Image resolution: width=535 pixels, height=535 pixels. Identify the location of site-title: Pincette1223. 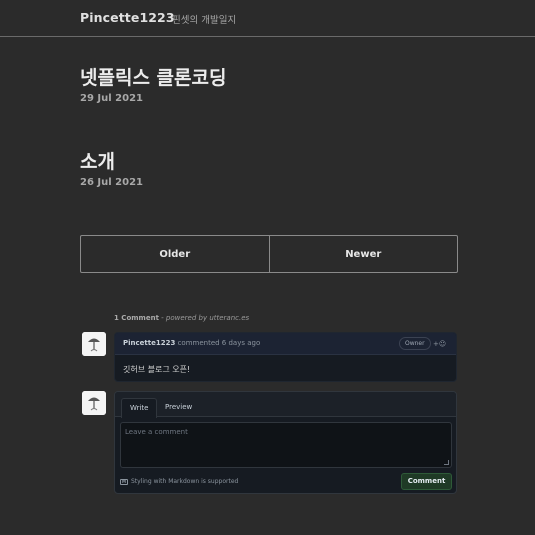
(127, 17).